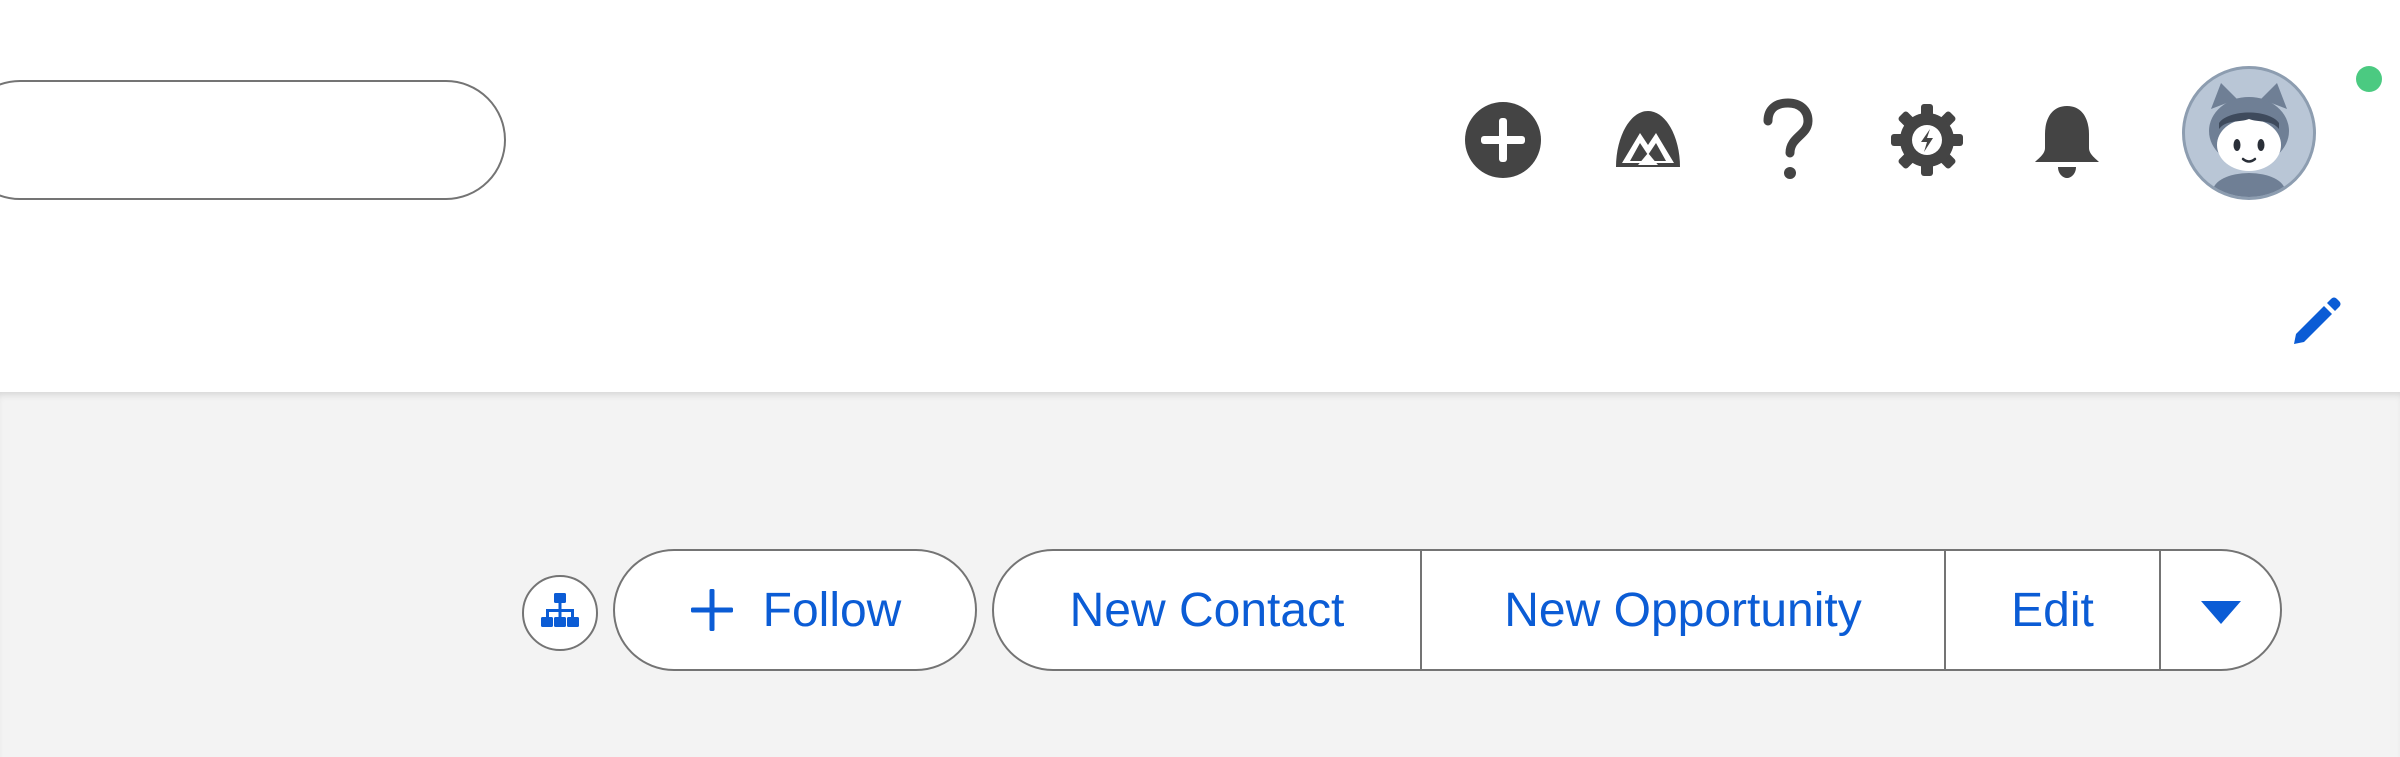  I want to click on question-mark-icon, so click(1788, 140).